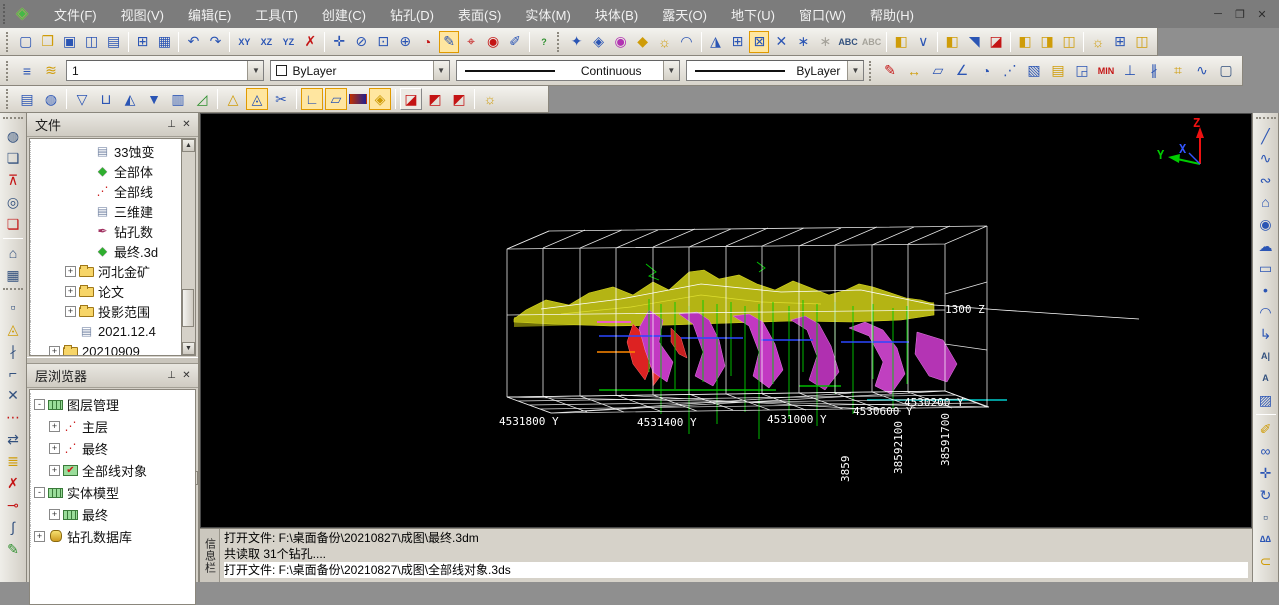 This screenshot has height=605, width=1279. What do you see at coordinates (383, 42) in the screenshot?
I see `zoom-window-icon: ⊡` at bounding box center [383, 42].